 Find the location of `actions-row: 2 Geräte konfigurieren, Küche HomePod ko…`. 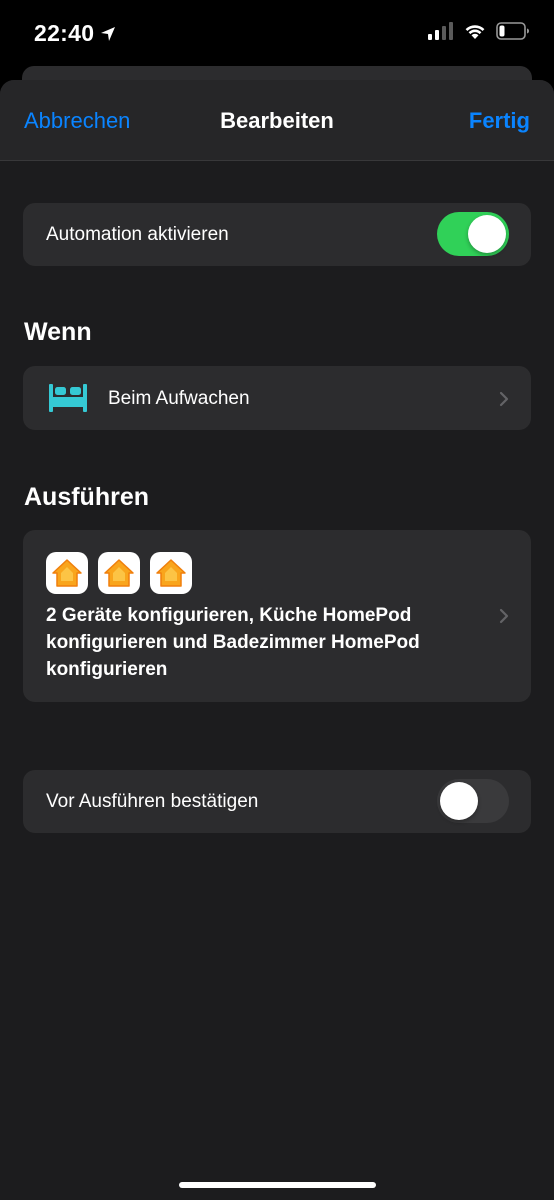

actions-row: 2 Geräte konfigurieren, Küche HomePod ko… is located at coordinates (277, 616).